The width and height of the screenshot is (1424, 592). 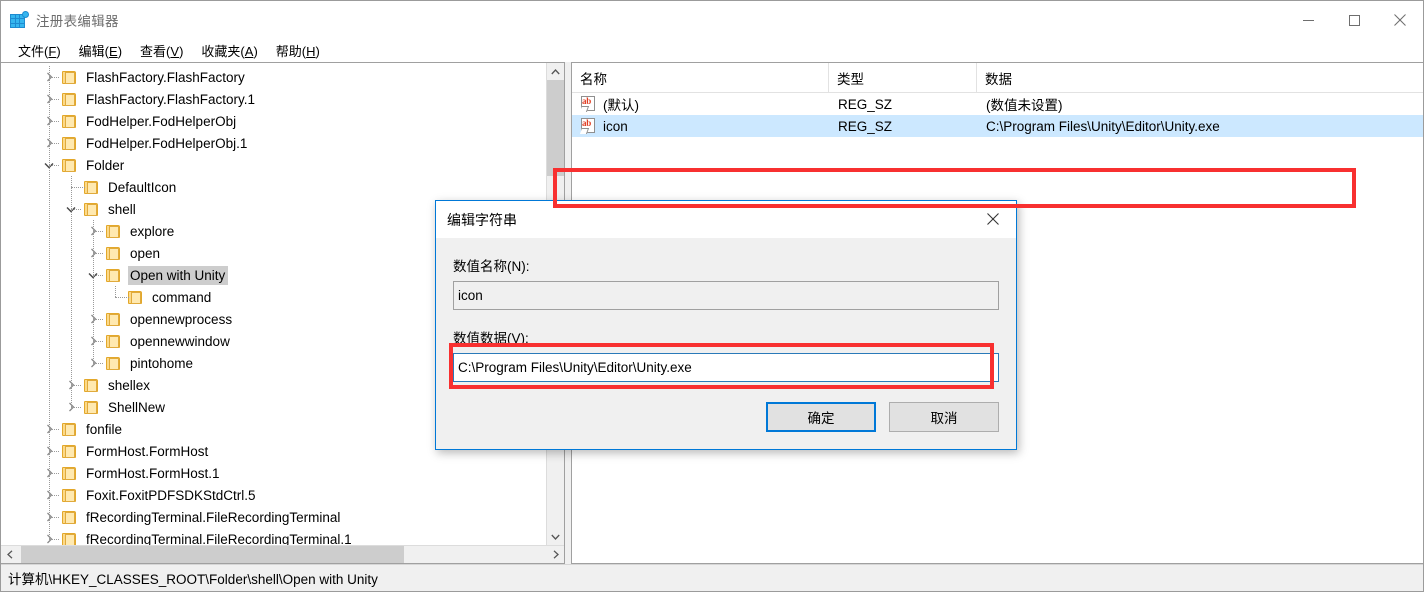 I want to click on cancel-button: 取消, so click(x=944, y=417).